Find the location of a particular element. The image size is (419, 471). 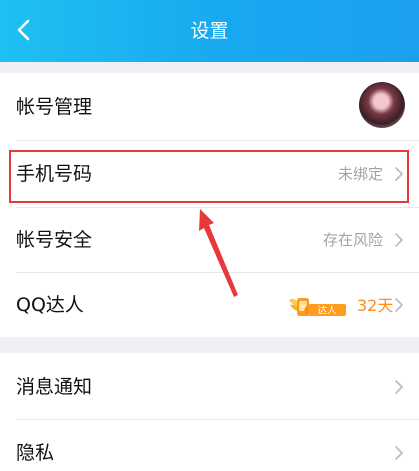

qq-daren-label: QQ达人 is located at coordinates (50, 305).